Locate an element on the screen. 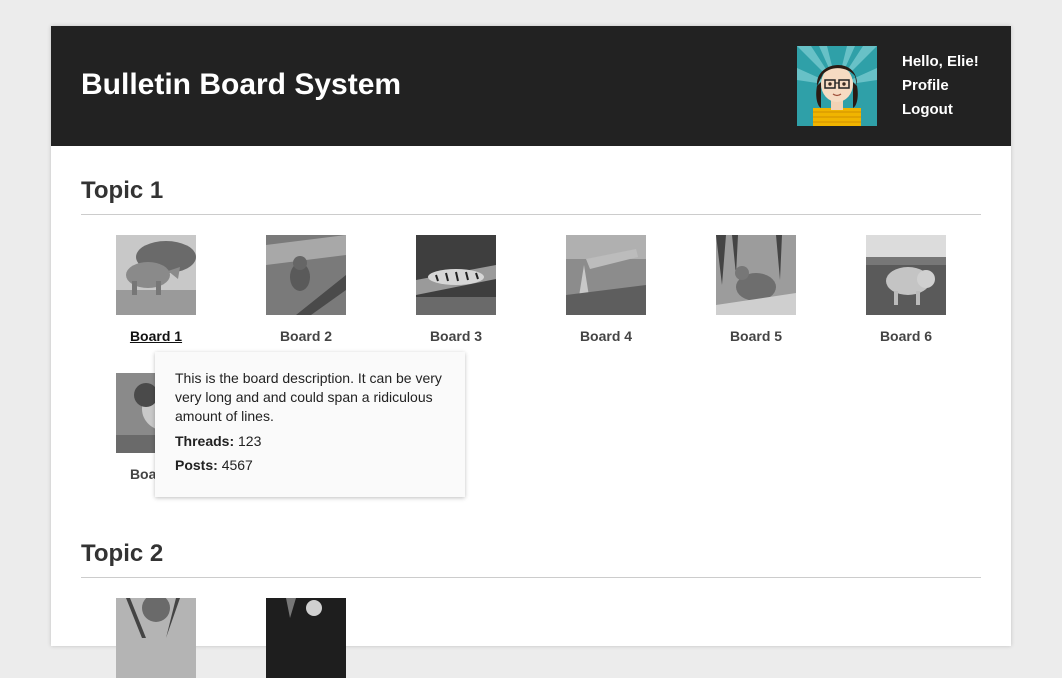  profile-link: Profile is located at coordinates (925, 85).